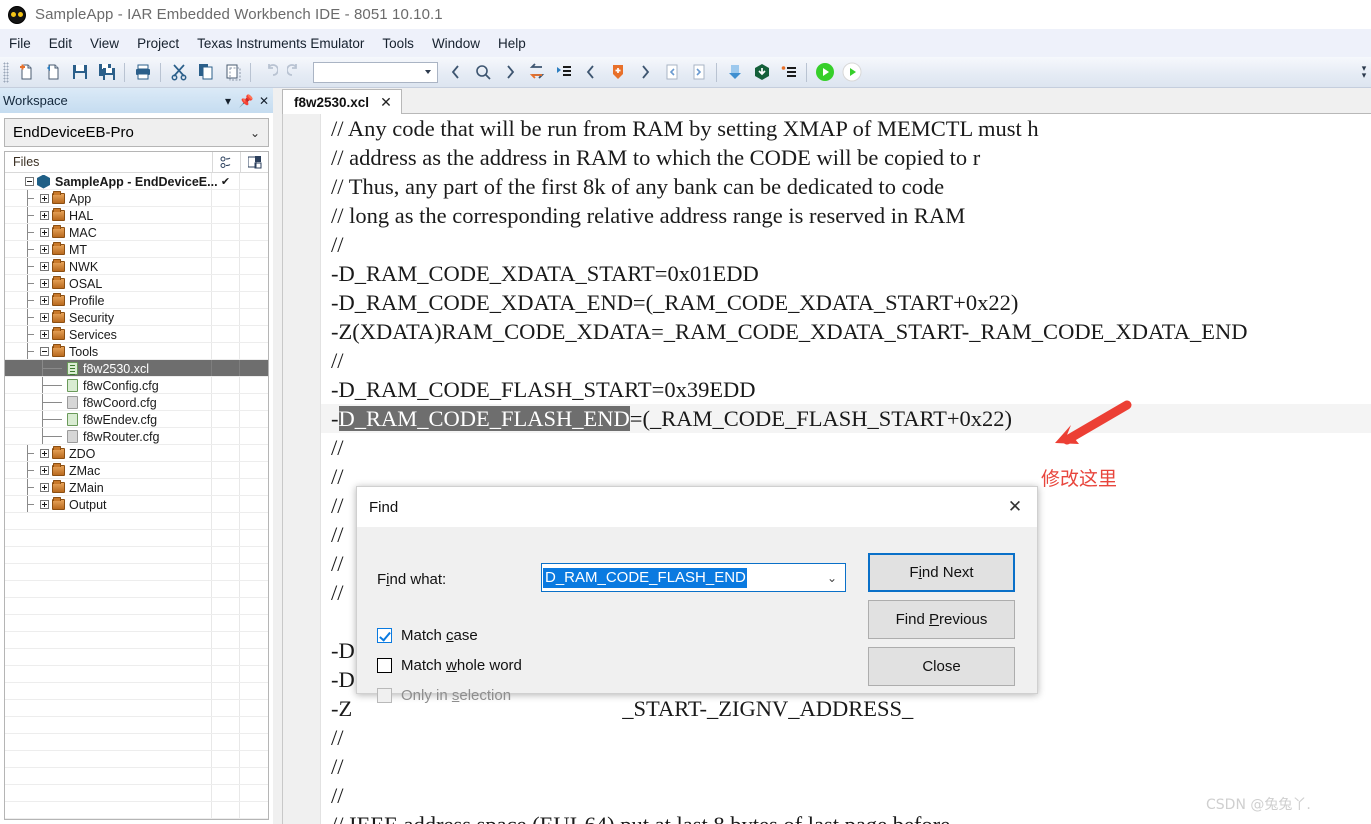 The height and width of the screenshot is (824, 1371). What do you see at coordinates (342, 101) in the screenshot?
I see `tab-f8w2530-xcl: f8w2530.xcl ✕` at bounding box center [342, 101].